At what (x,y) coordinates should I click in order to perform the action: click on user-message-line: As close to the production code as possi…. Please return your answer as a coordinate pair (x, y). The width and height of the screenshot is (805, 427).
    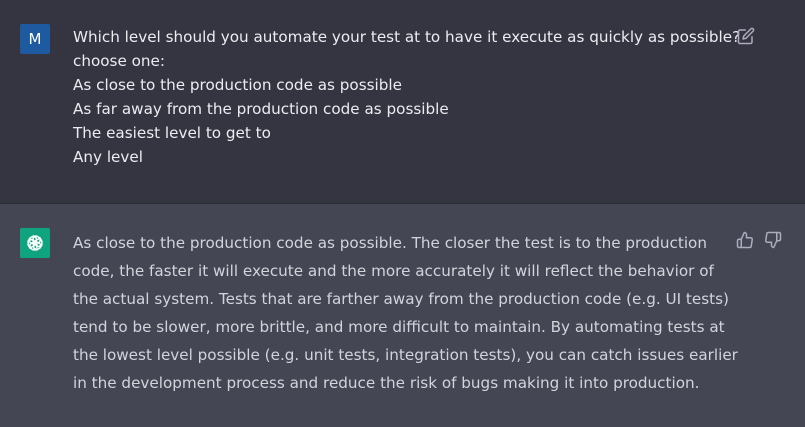
    Looking at the image, I should click on (237, 85).